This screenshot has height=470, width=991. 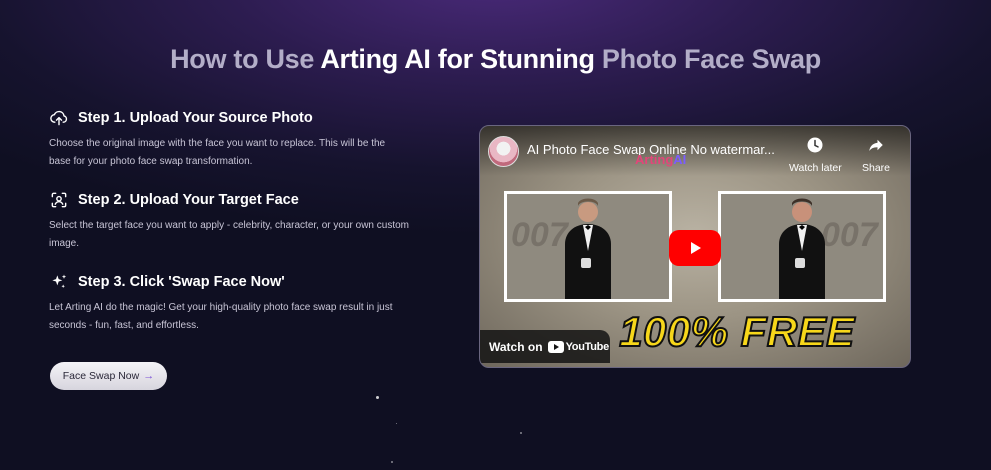 I want to click on watch-on-youtube-link: Watch on YouTube, so click(x=545, y=346).